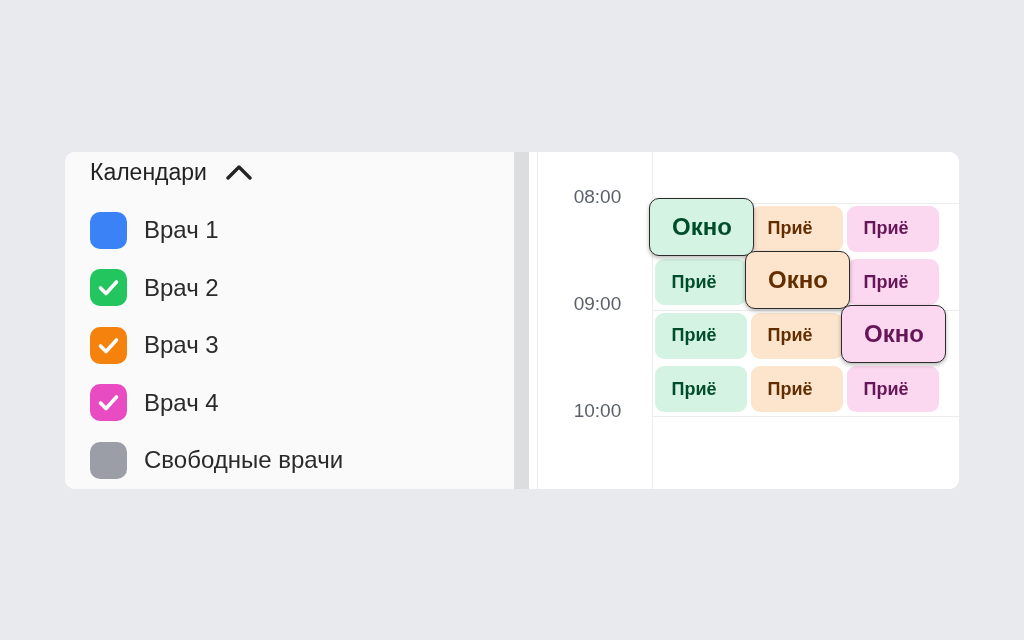 This screenshot has width=1024, height=640. I want to click on time-label: 10:00, so click(597, 410).